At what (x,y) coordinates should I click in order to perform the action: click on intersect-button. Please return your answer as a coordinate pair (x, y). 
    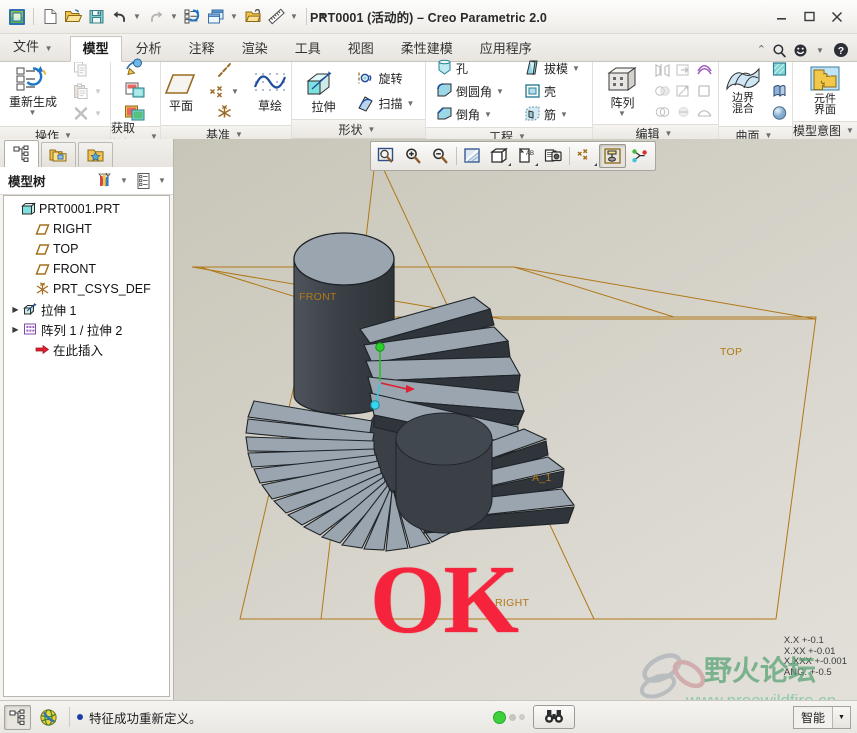
    Looking at the image, I should click on (663, 112).